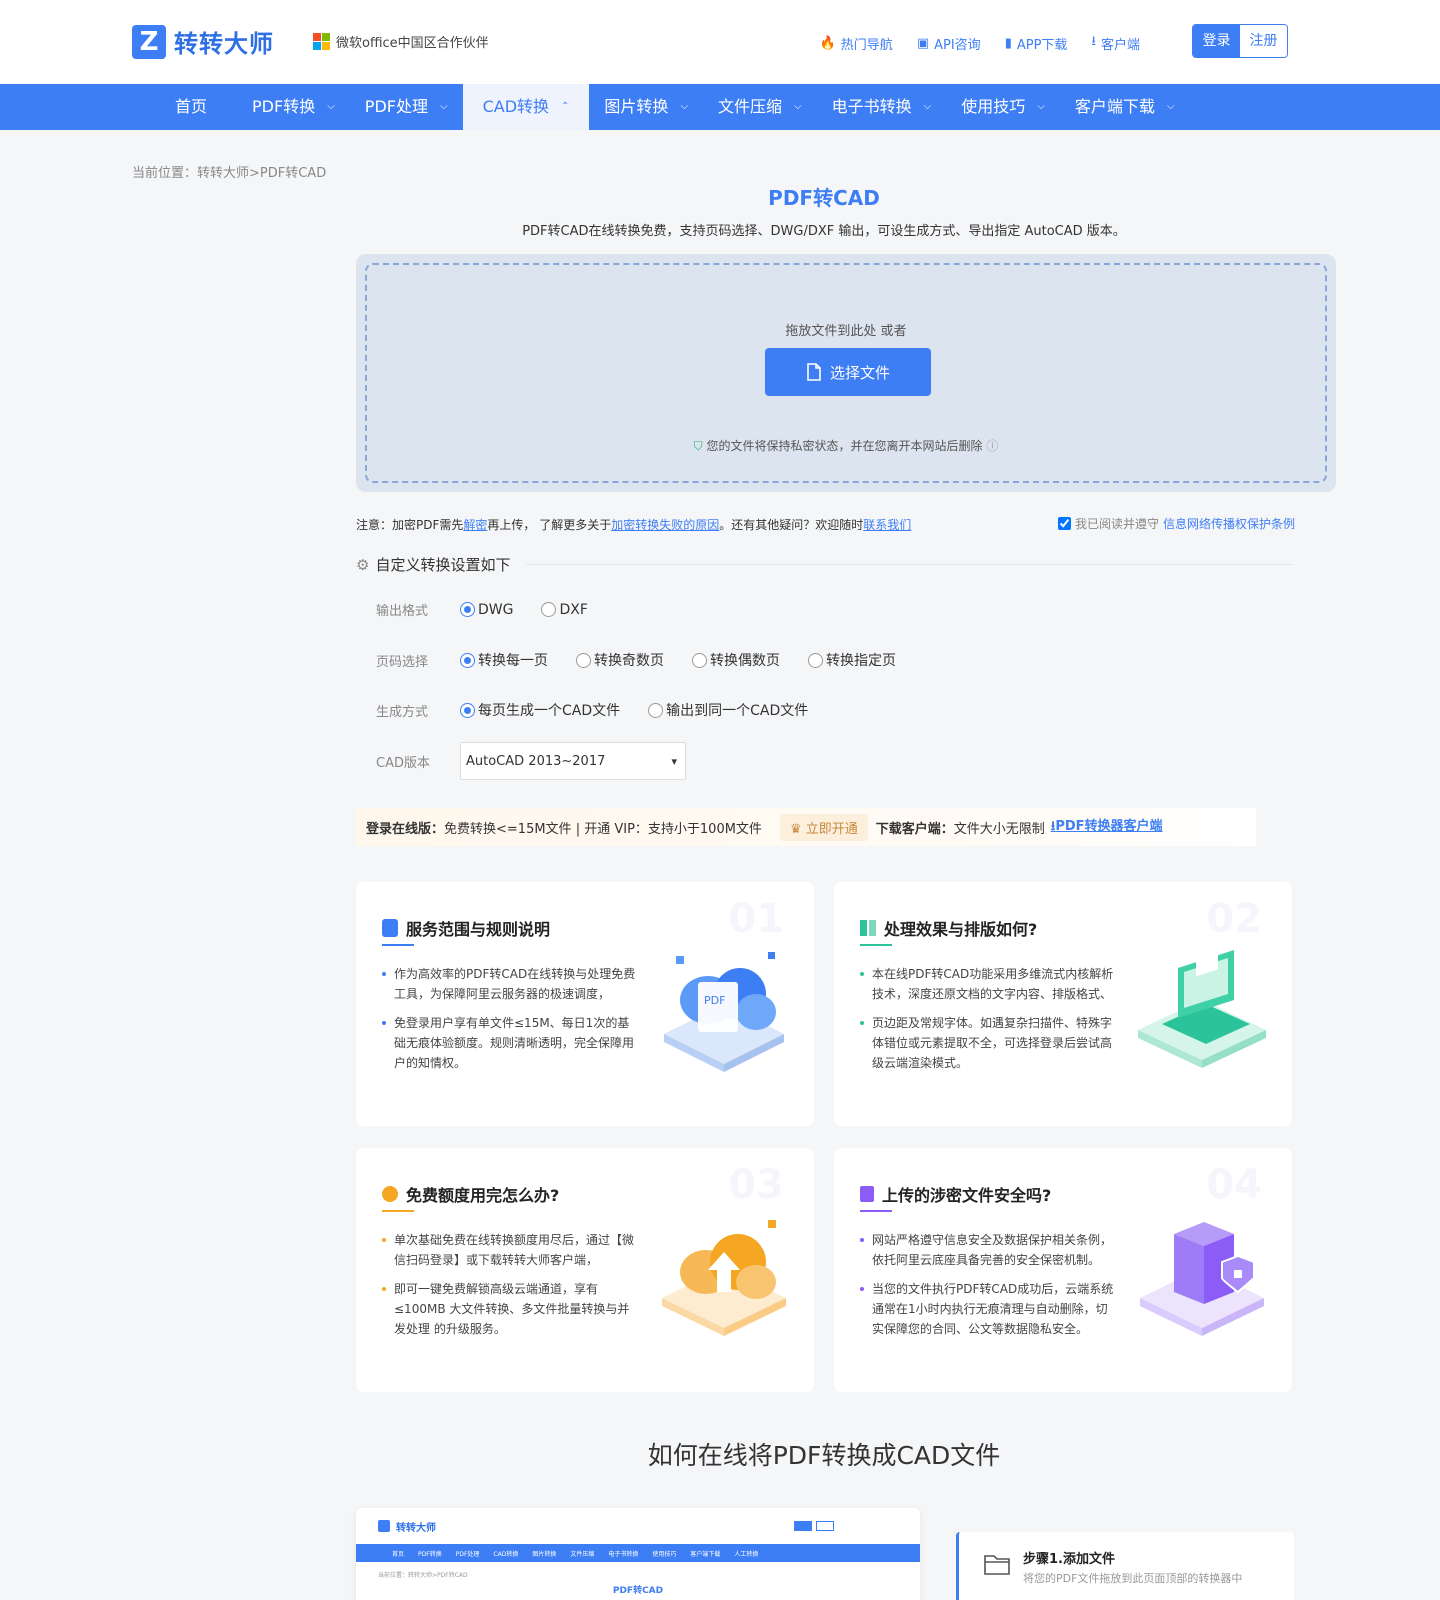  I want to click on radio-odd-pages: 转换奇数页, so click(620, 660).